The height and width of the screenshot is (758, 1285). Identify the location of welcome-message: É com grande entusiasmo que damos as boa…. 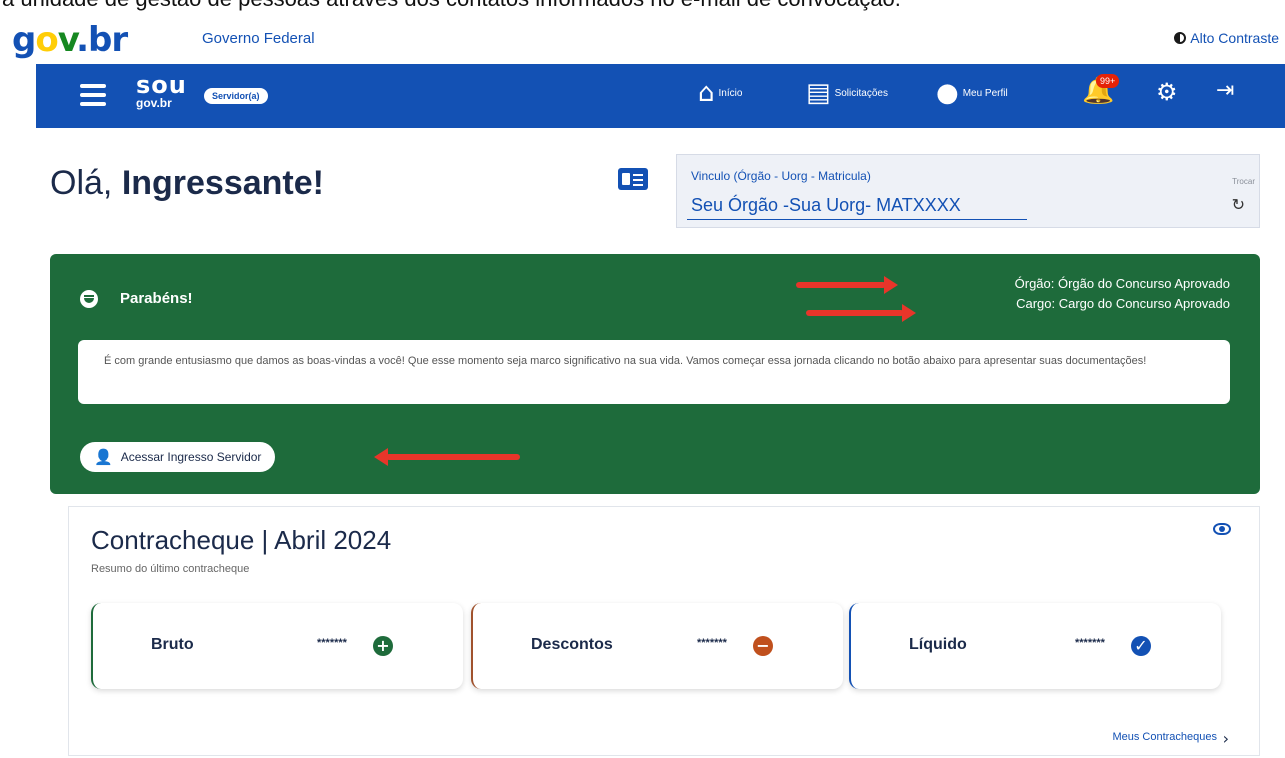
(654, 372).